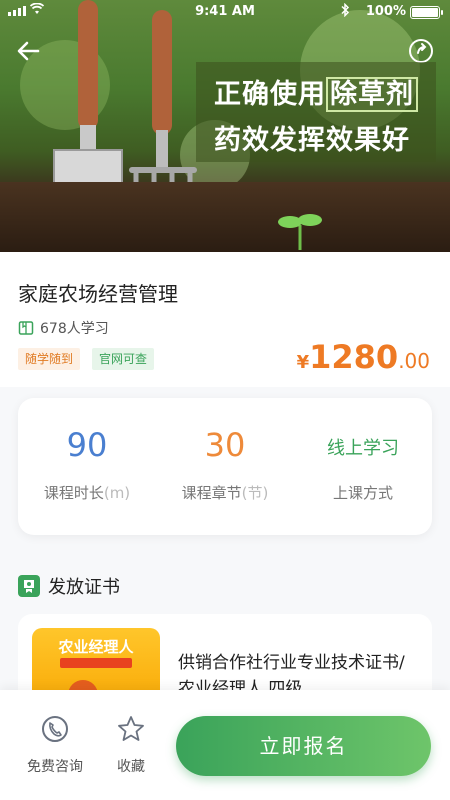 This screenshot has width=450, height=800. Describe the element at coordinates (74, 329) in the screenshot. I see `learners-text: 678人学习` at that location.